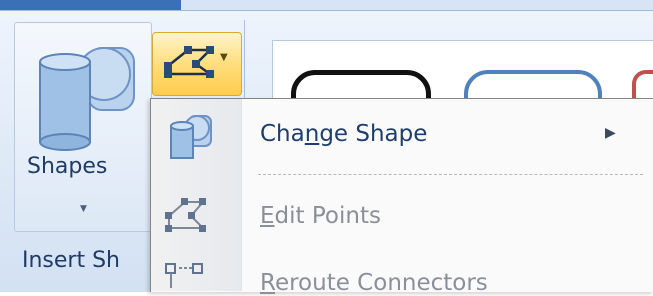 This screenshot has height=296, width=653. Describe the element at coordinates (87, 99) in the screenshot. I see `shapes-icon` at that location.